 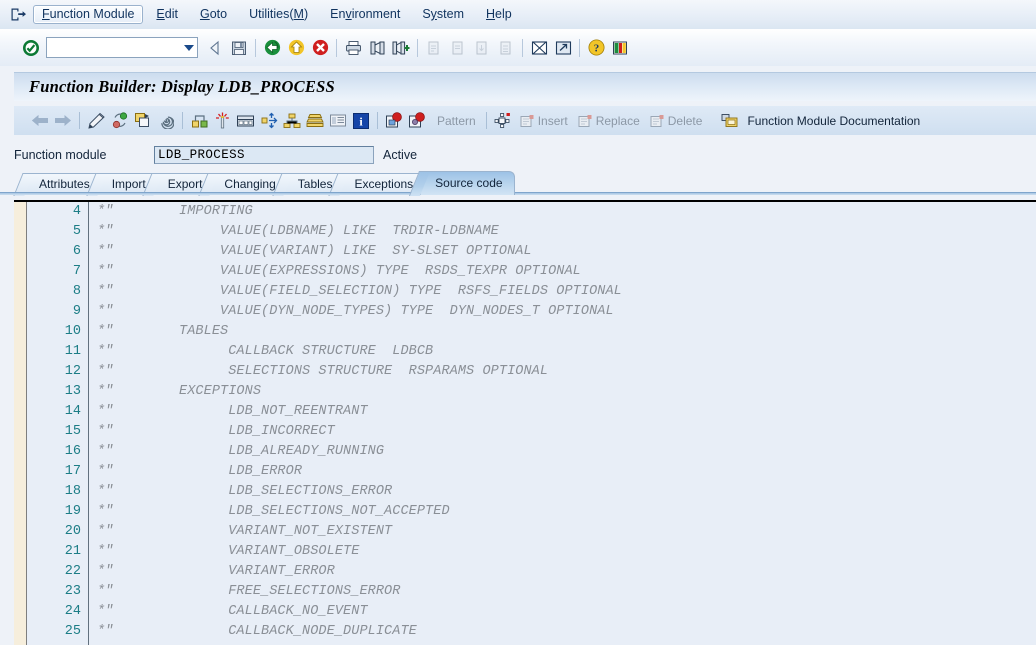 What do you see at coordinates (88, 14) in the screenshot?
I see `menu-item-function-module: Function Module` at bounding box center [88, 14].